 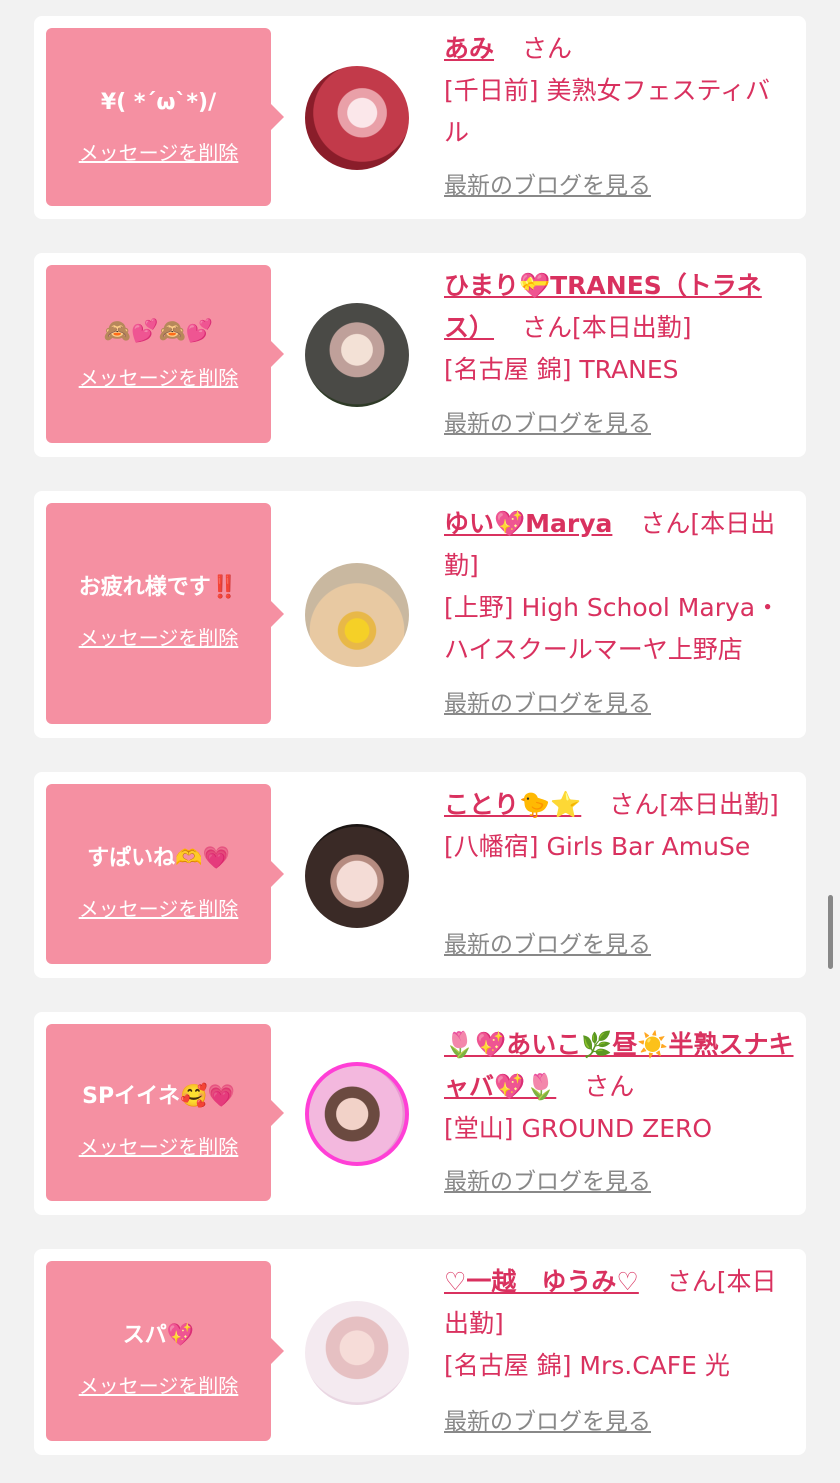 I want to click on profile-info: ♡一越 ゆうみ♡ さん[本日出勤] [名古屋 錦] Mrs.CAFE 光, so click(x=619, y=1324).